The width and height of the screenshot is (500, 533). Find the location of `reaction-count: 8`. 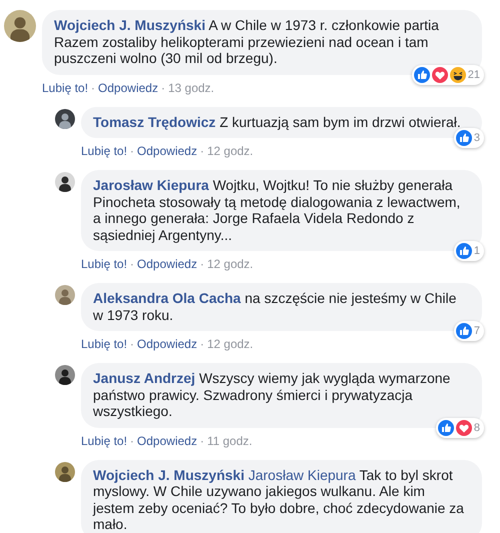

reaction-count: 8 is located at coordinates (477, 428).